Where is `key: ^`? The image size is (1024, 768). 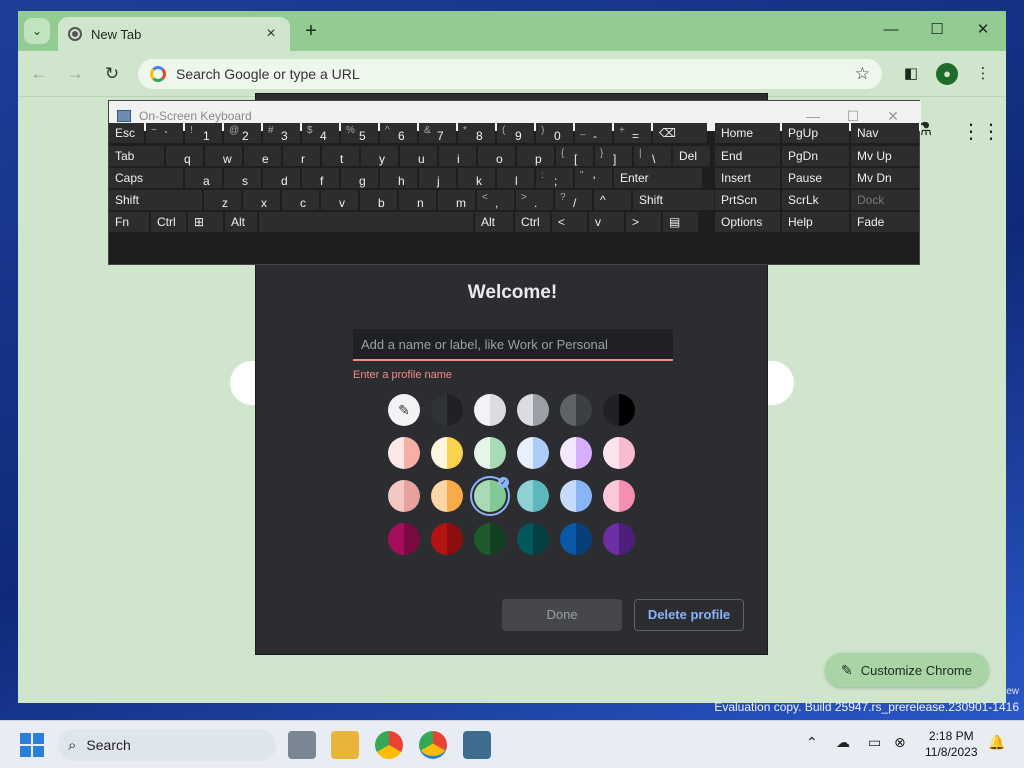 key: ^ is located at coordinates (612, 200).